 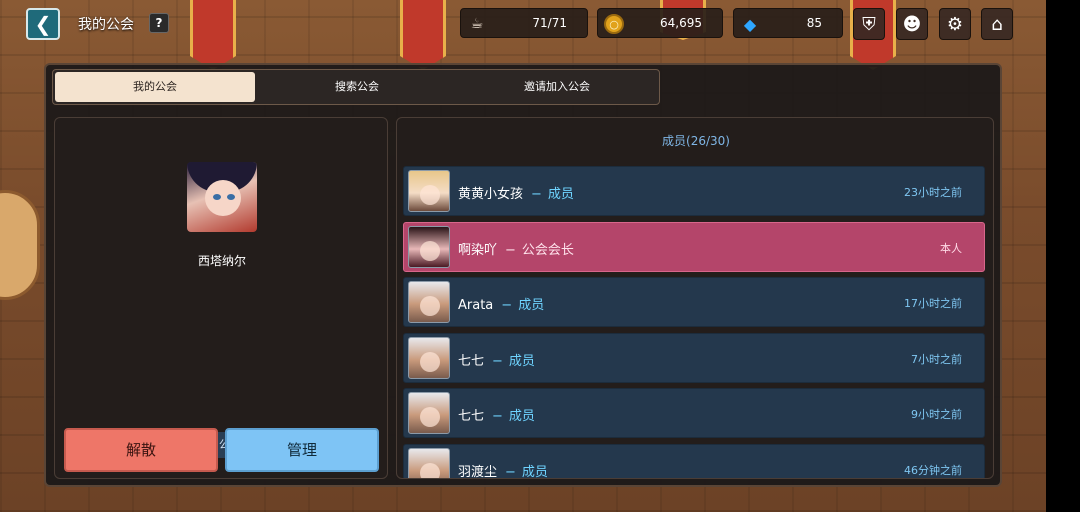 What do you see at coordinates (788, 23) in the screenshot?
I see `gem-counter: ◆ 85` at bounding box center [788, 23].